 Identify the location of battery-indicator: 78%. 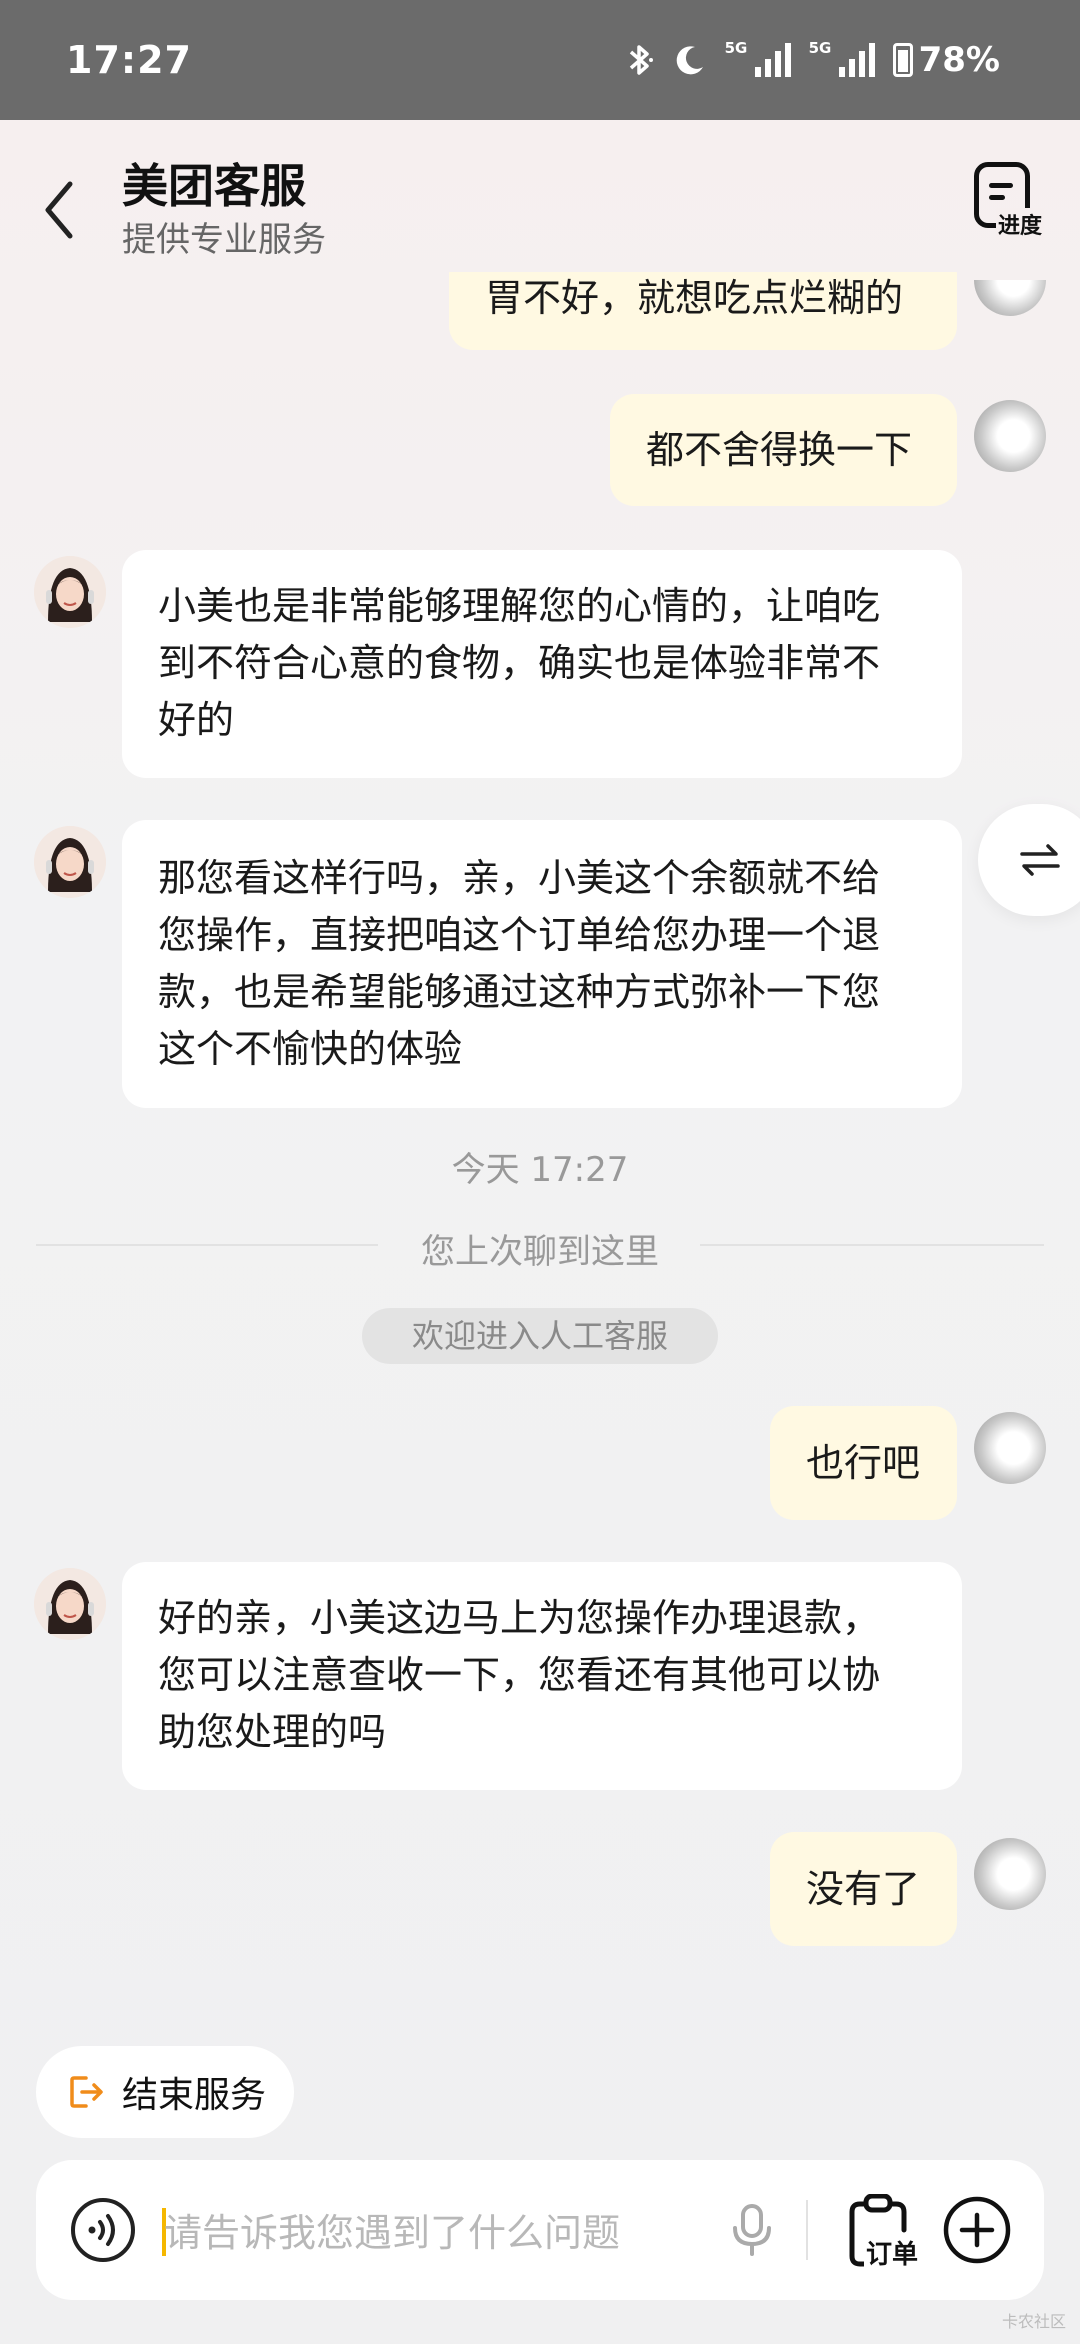
(946, 60).